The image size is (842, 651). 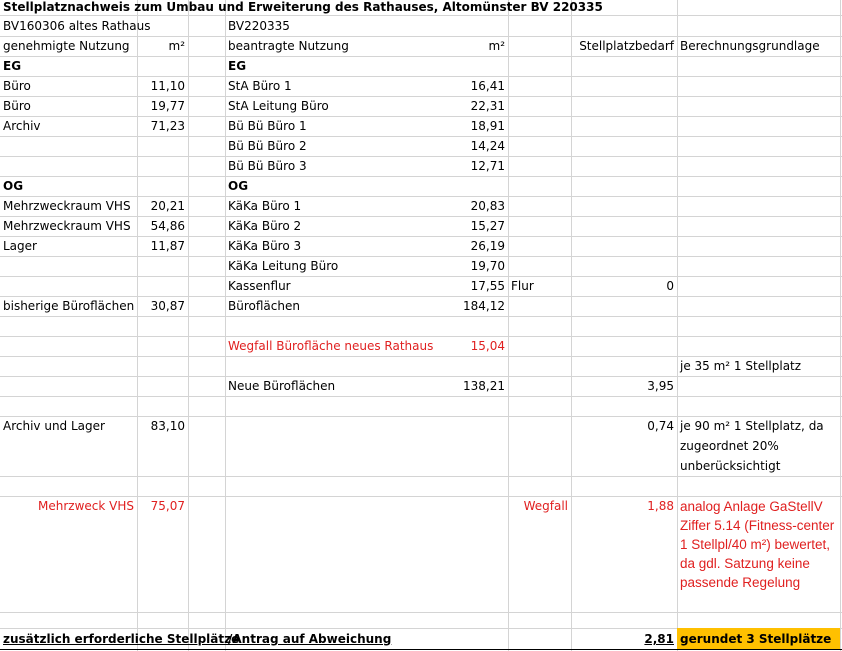 I want to click on requested-use-cell: StA Büro 1, so click(x=325, y=86).